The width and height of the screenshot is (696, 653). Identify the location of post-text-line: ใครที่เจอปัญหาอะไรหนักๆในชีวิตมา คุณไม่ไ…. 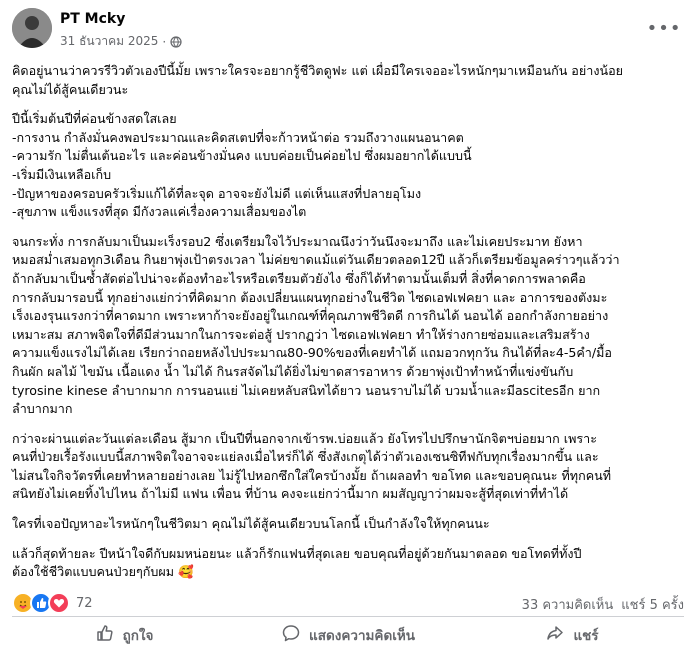
(251, 524).